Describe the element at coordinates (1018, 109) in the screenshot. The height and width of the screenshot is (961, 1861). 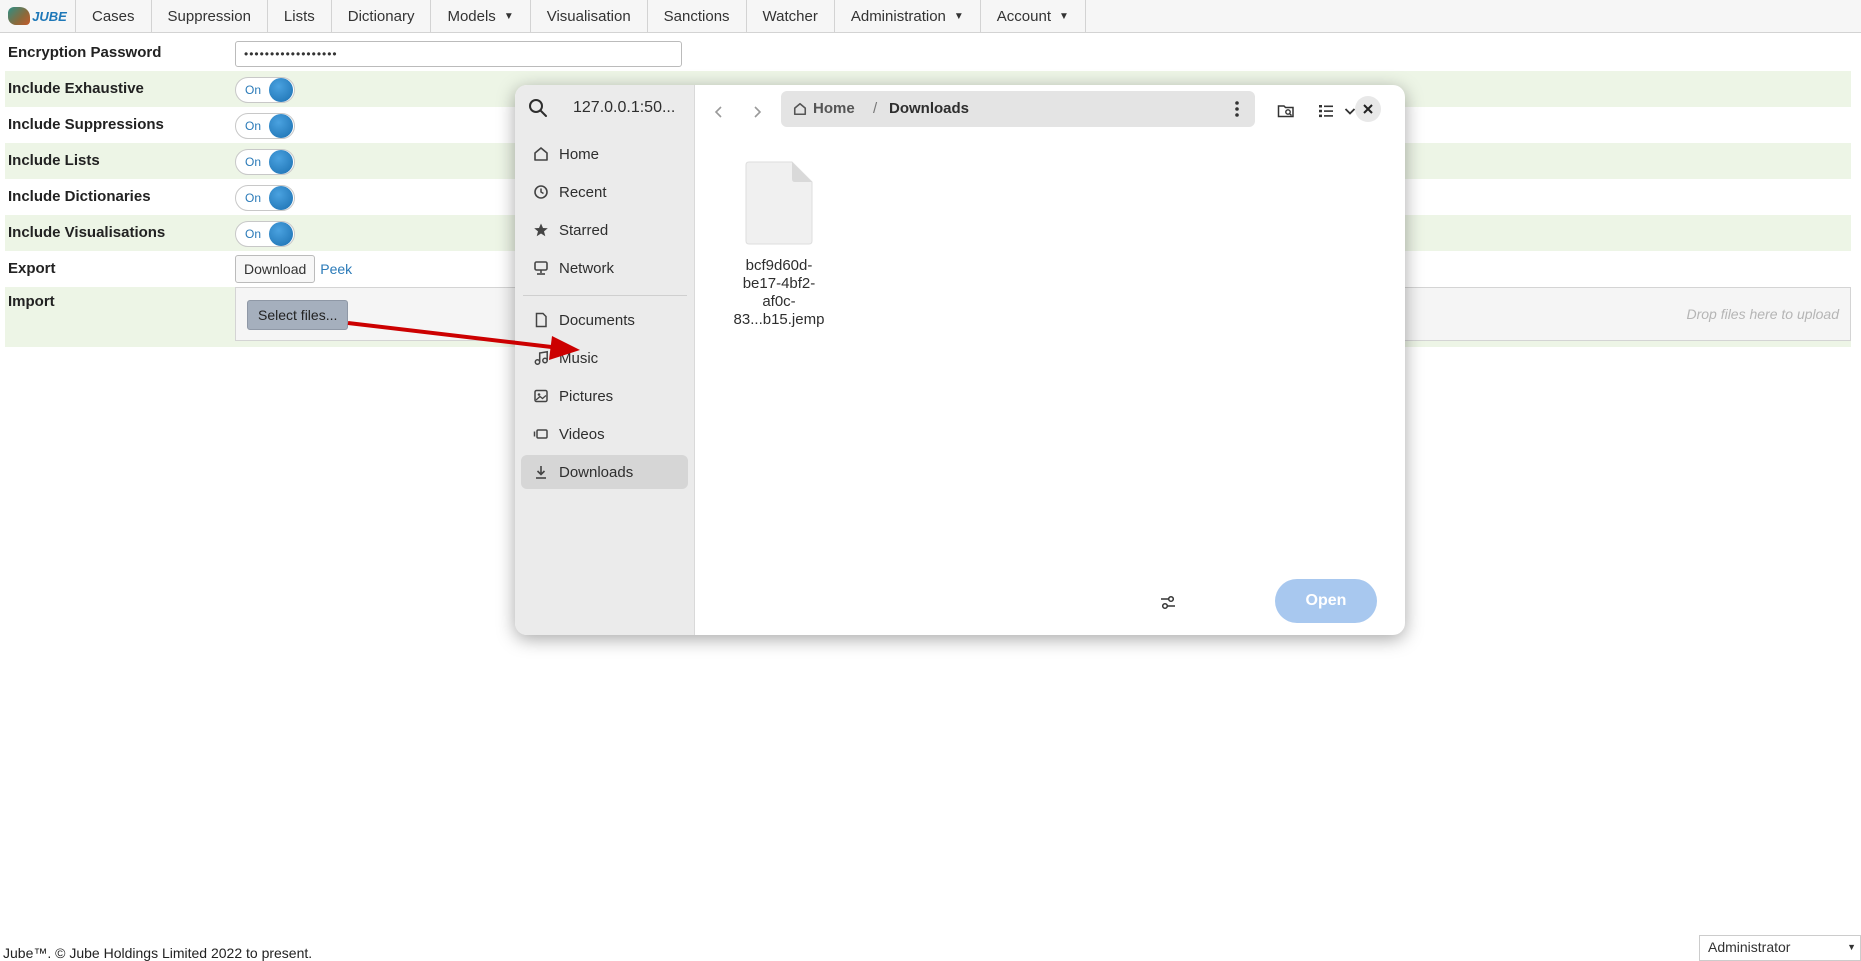
I see `path-bar: Home / Downloads` at that location.